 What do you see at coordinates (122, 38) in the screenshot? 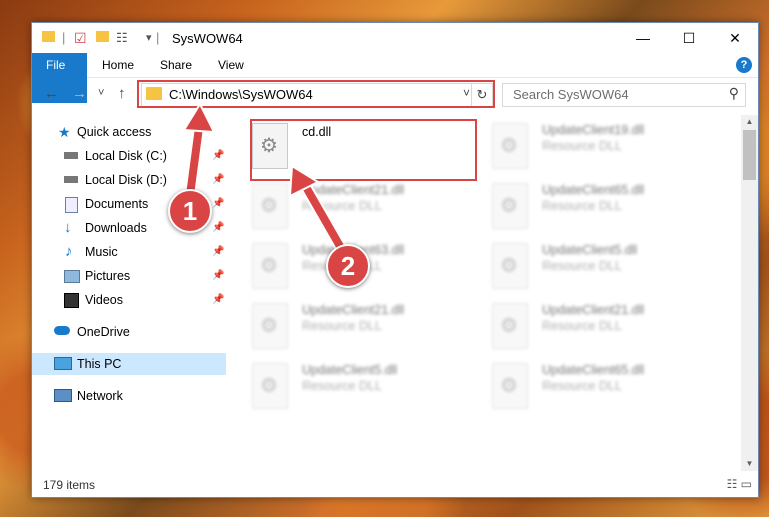
I see `customize-icon: ☷` at bounding box center [122, 38].